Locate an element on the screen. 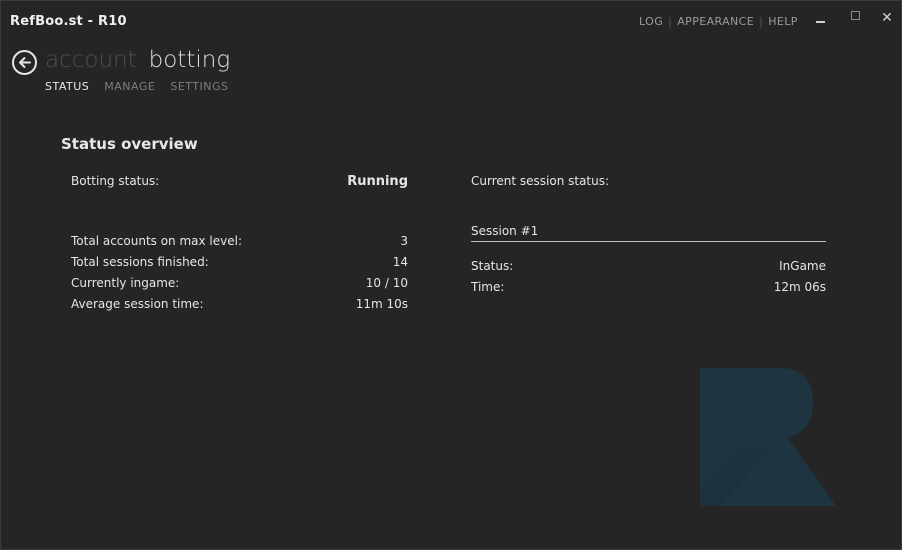  tab-manage: MANAGE is located at coordinates (129, 86).